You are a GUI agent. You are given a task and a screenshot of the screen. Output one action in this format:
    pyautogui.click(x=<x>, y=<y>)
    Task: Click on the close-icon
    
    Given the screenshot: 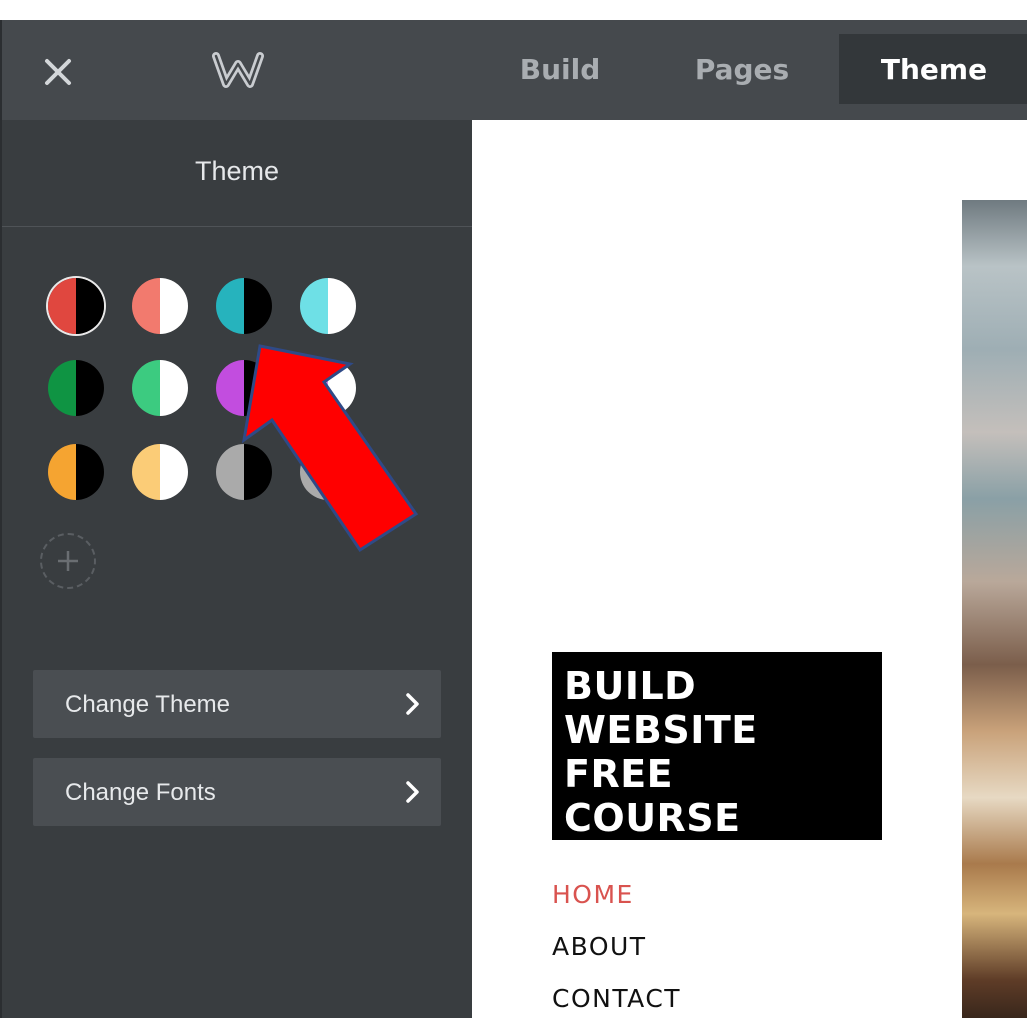 What is the action you would take?
    pyautogui.click(x=58, y=72)
    